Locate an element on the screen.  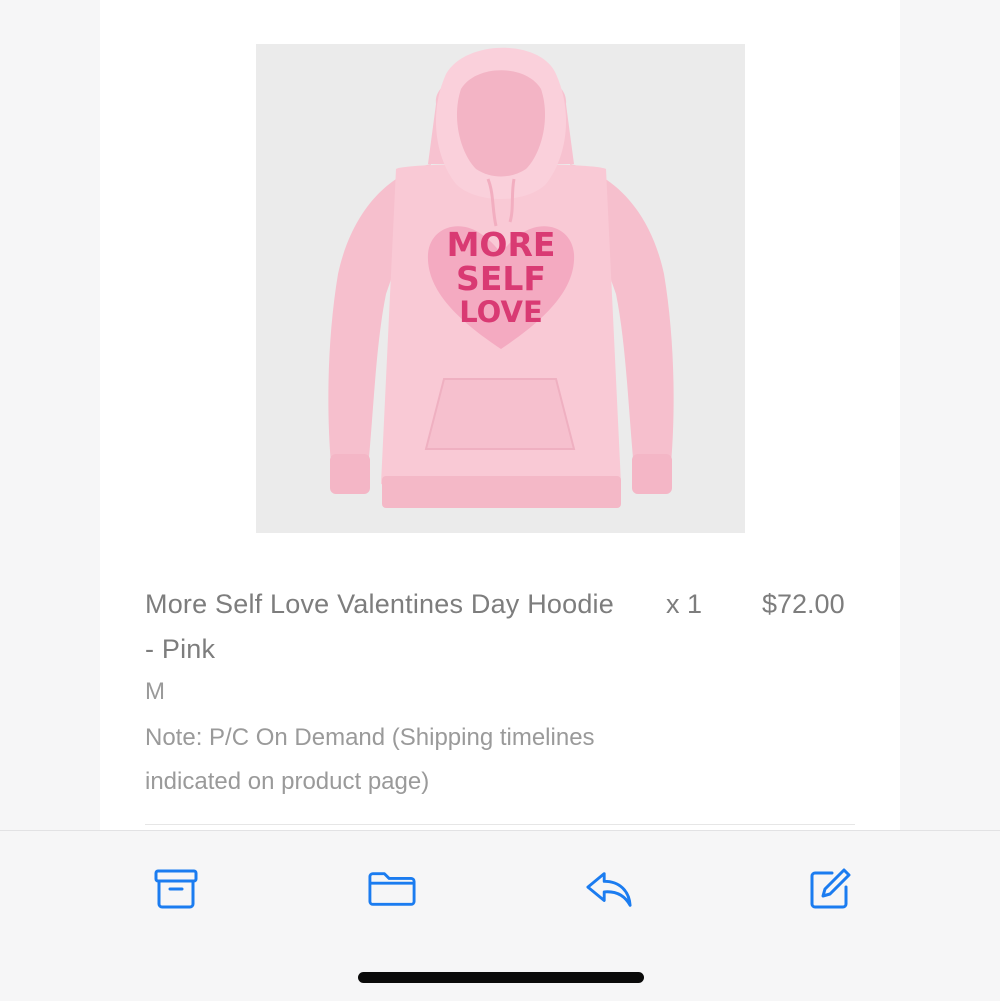
reply-button is located at coordinates (609, 889).